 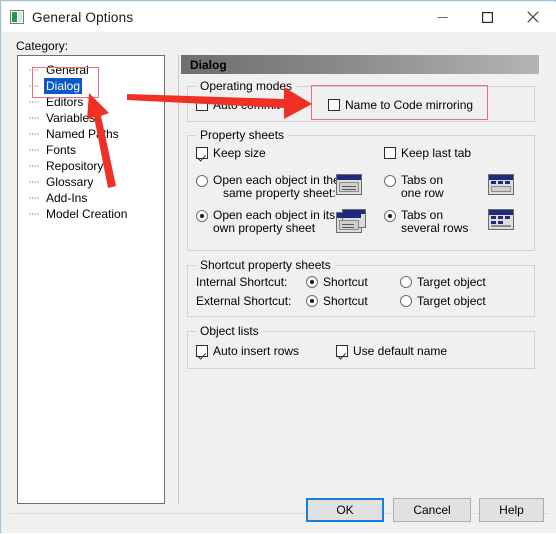 What do you see at coordinates (532, 17) in the screenshot?
I see `close-icon` at bounding box center [532, 17].